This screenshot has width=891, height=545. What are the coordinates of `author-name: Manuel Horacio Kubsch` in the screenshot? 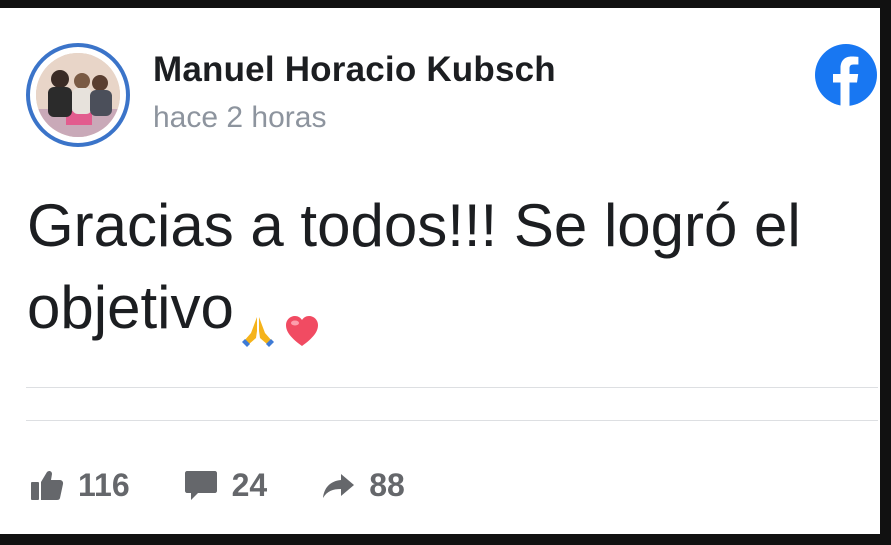 It's located at (354, 70).